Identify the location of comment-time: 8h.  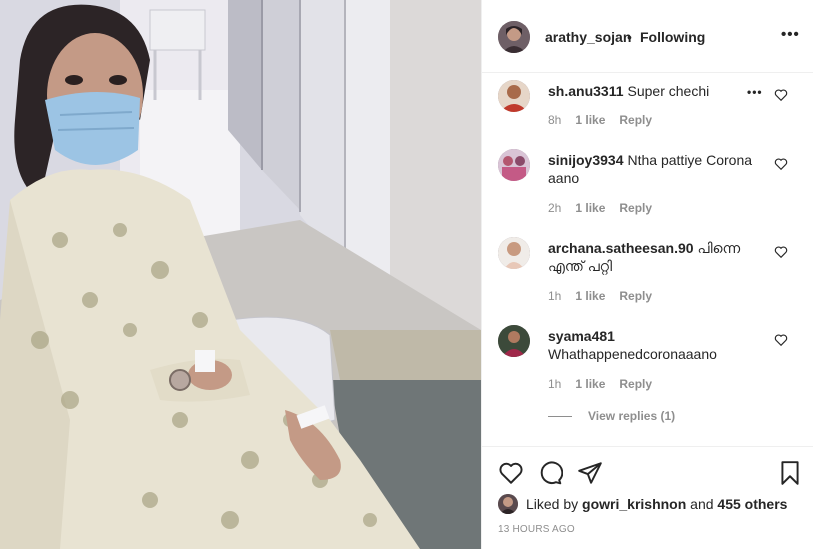
(554, 120).